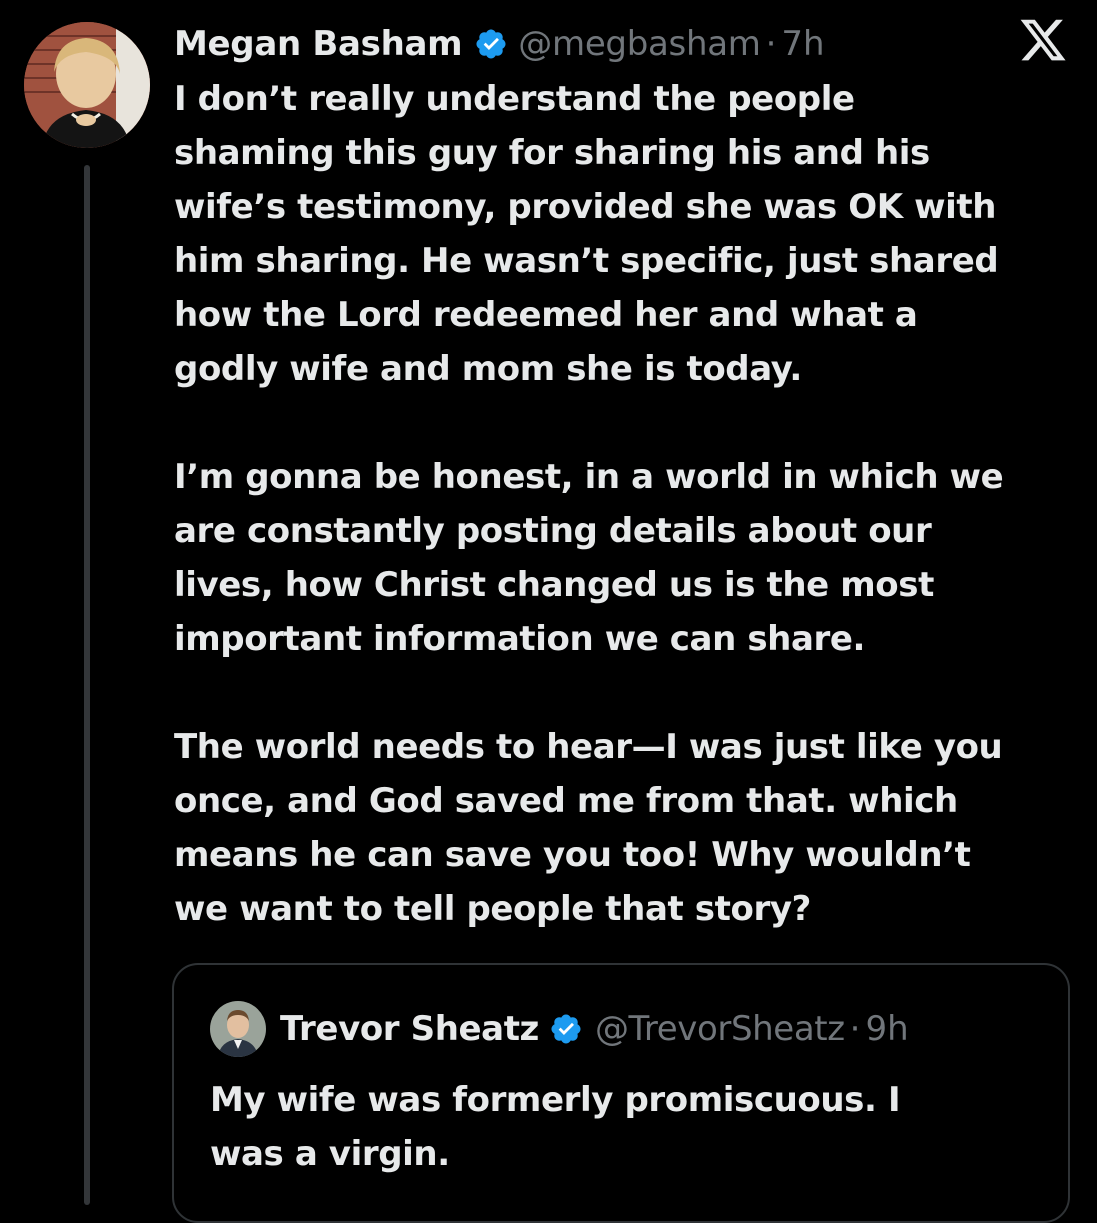 The height and width of the screenshot is (1223, 1097). Describe the element at coordinates (409, 1029) in the screenshot. I see `quoted-author-name: Trevor Sheatz` at that location.